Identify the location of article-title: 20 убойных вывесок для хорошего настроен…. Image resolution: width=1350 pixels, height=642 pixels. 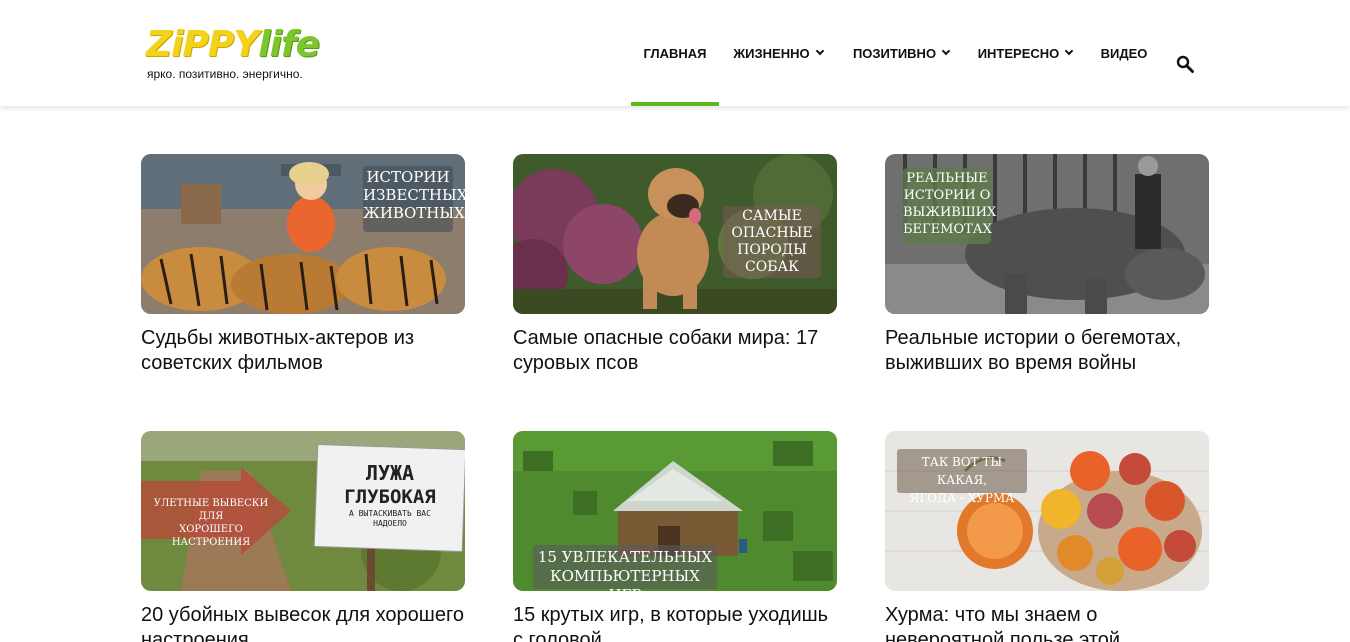
(303, 622).